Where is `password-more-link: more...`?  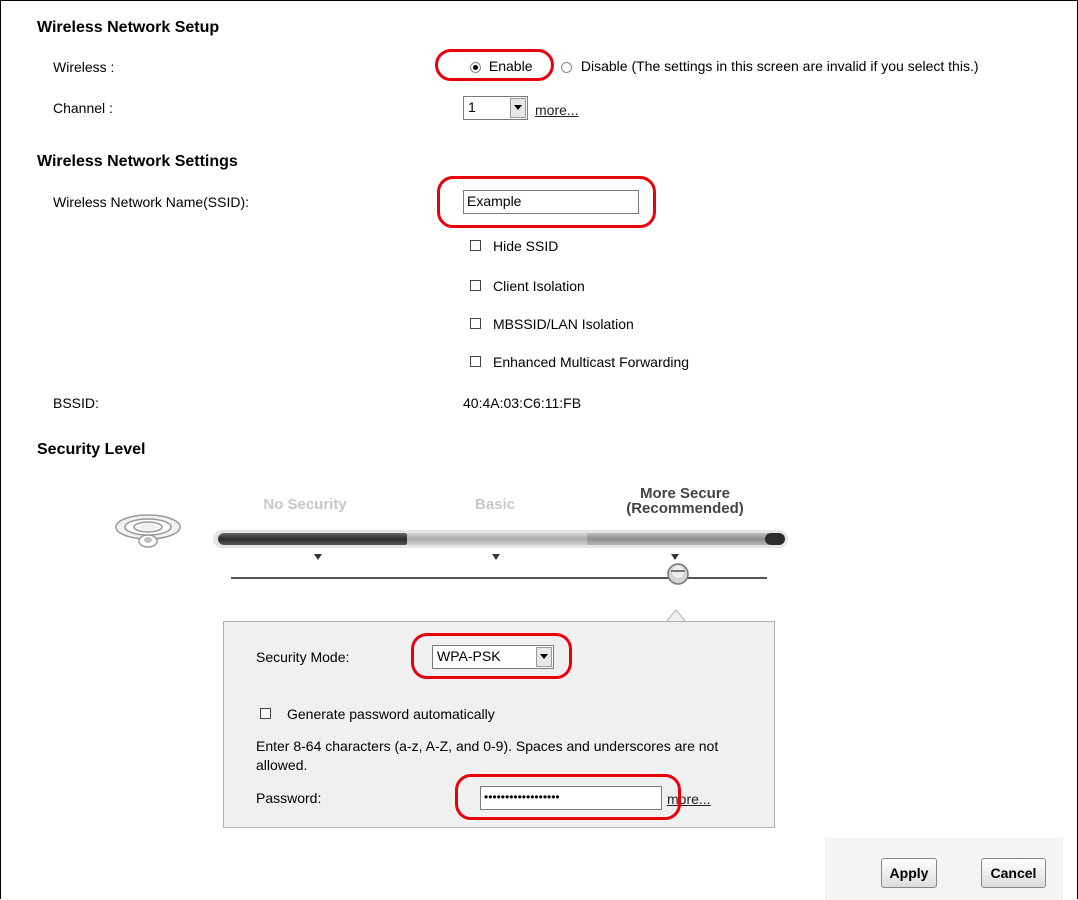
password-more-link: more... is located at coordinates (689, 799).